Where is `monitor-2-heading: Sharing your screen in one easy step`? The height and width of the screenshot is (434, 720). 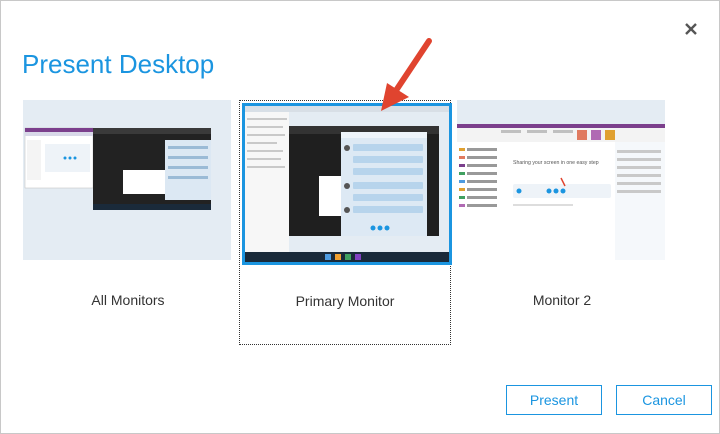
monitor-2-heading: Sharing your screen in one easy step is located at coordinates (556, 163).